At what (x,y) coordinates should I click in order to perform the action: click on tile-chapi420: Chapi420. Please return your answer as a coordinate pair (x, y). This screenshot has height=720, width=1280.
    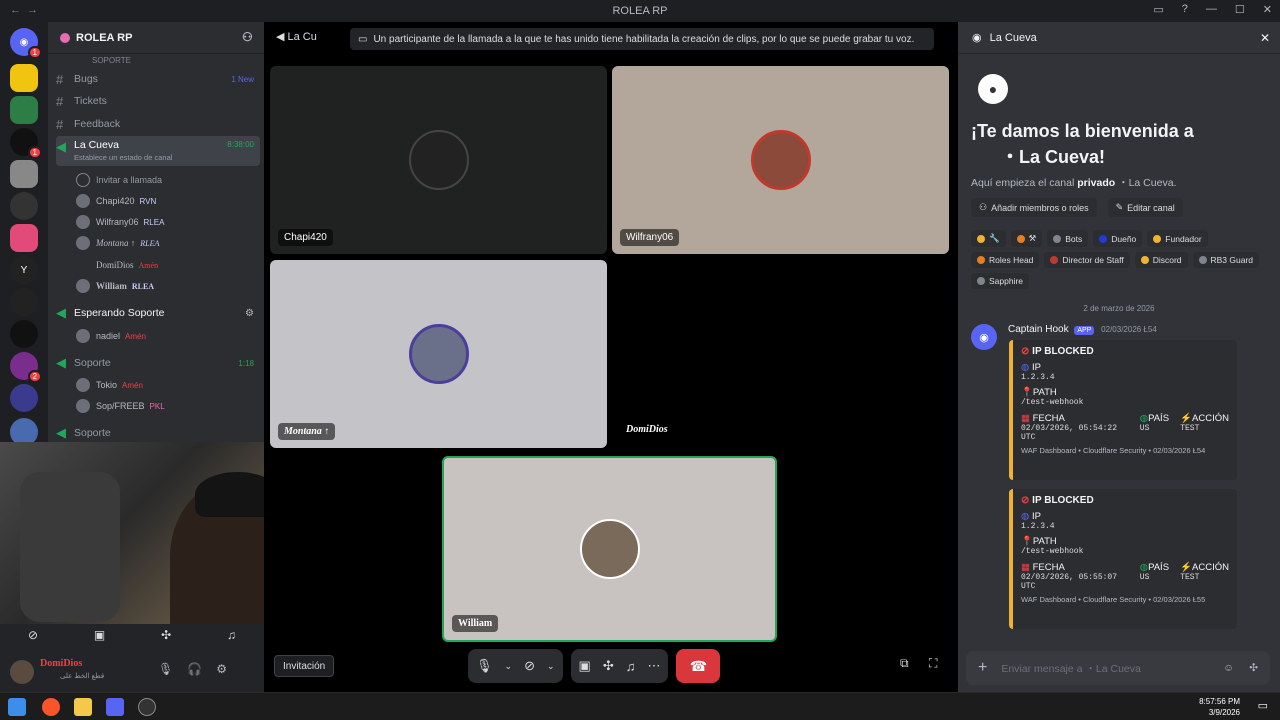
    Looking at the image, I should click on (438, 160).